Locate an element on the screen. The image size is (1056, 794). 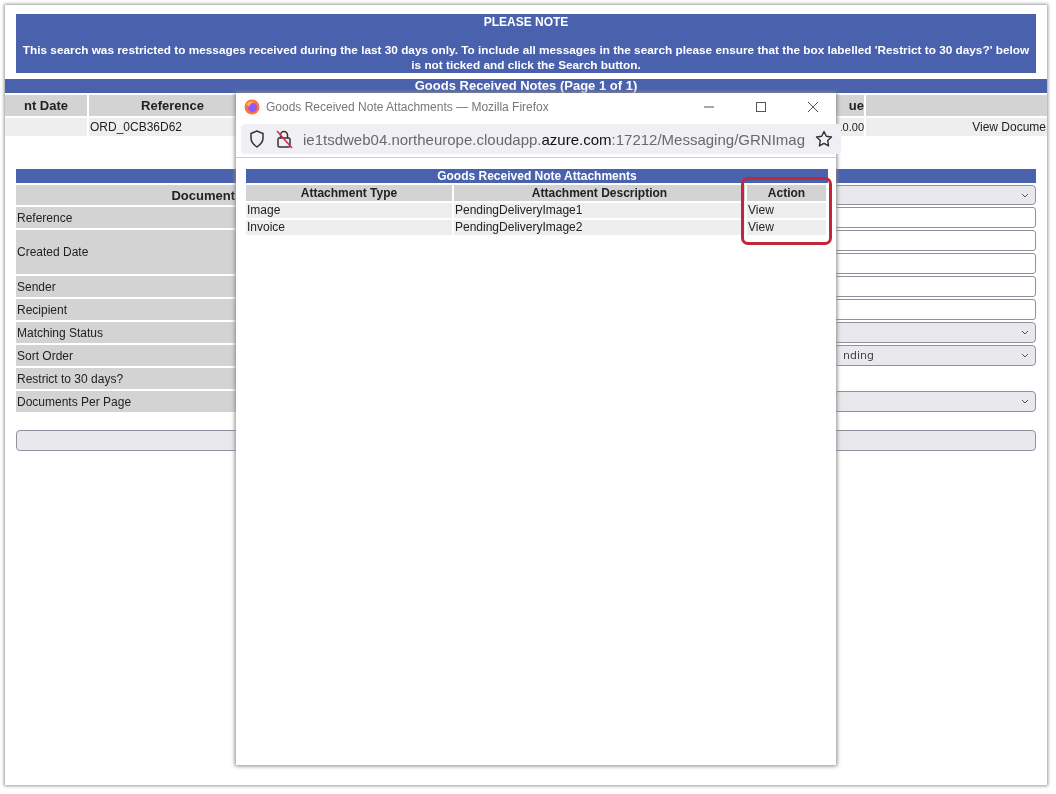
field-label: Restrict to 30 days? is located at coordinates (126, 378).